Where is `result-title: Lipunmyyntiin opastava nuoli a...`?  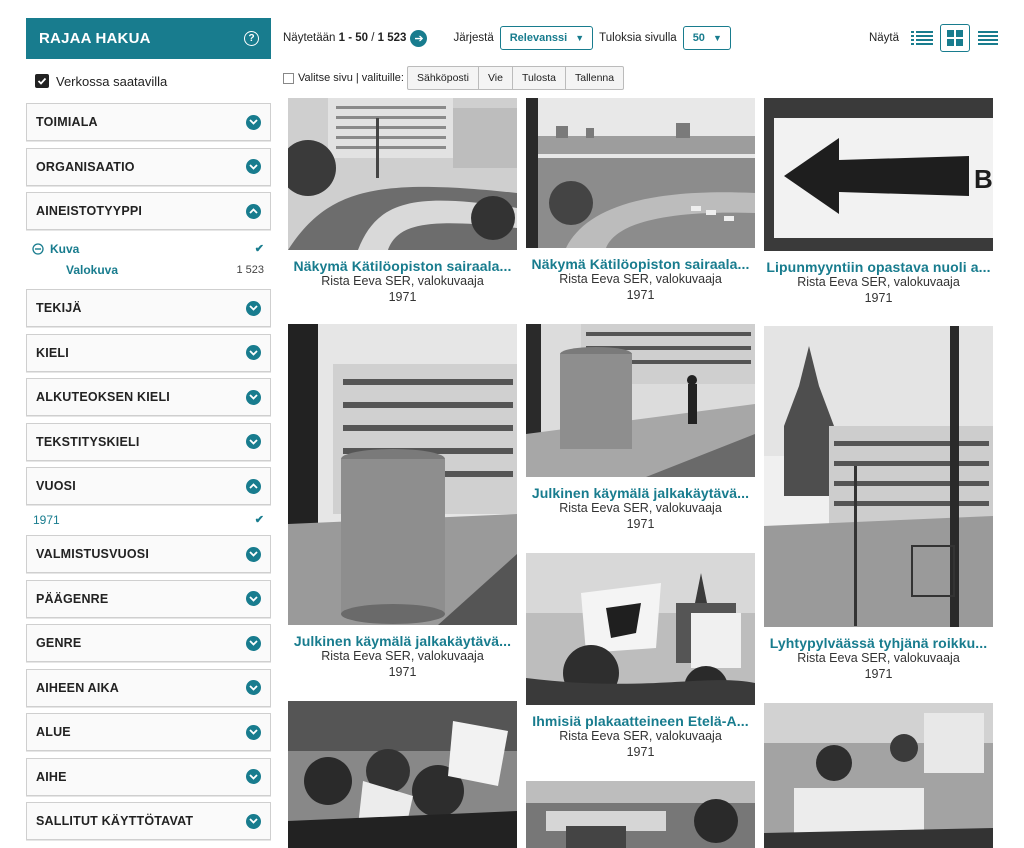 result-title: Lipunmyyntiin opastava nuoli a... is located at coordinates (878, 267).